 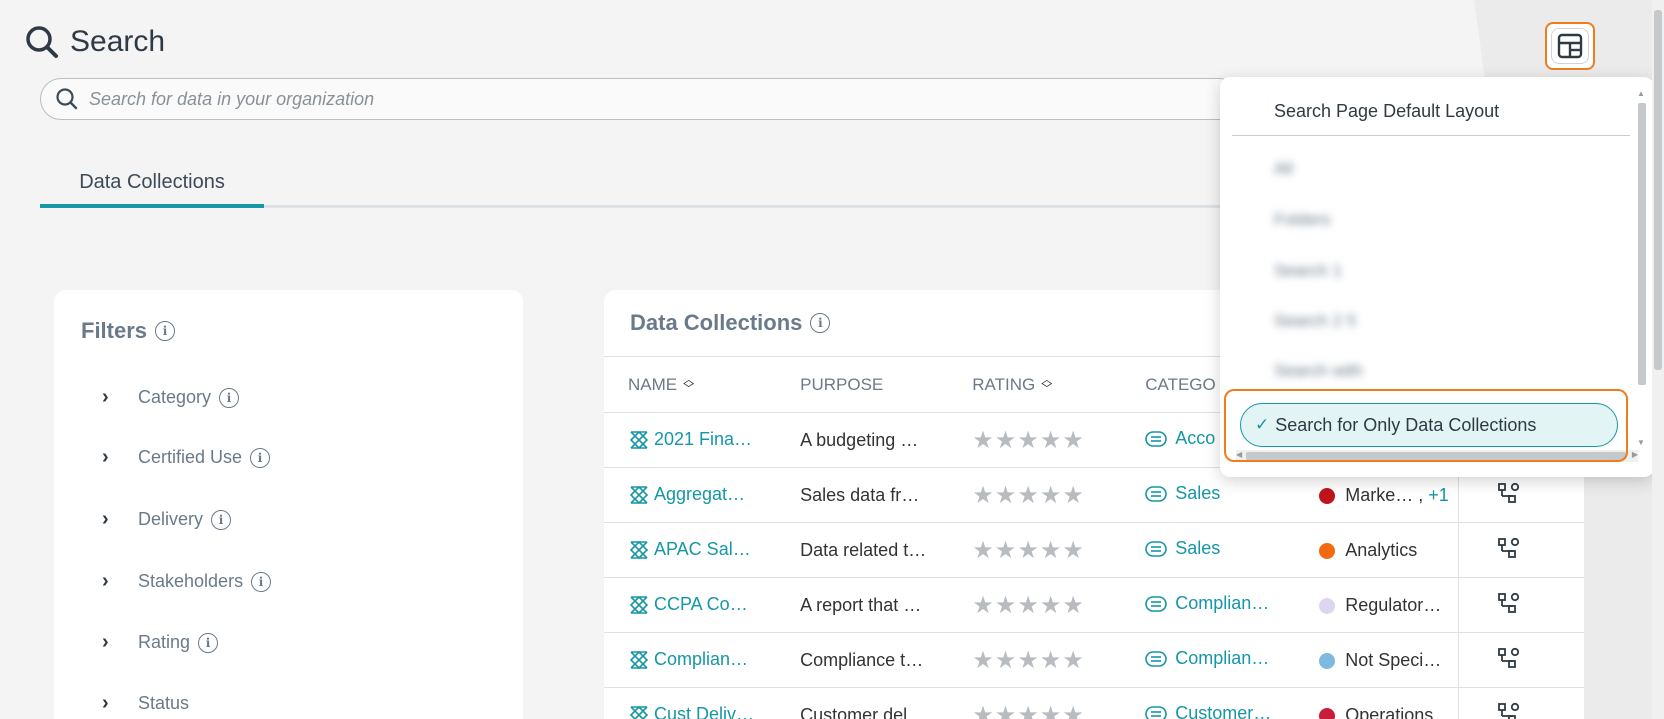 What do you see at coordinates (187, 581) in the screenshot?
I see `filter-stakeholders: › Stakeholders i` at bounding box center [187, 581].